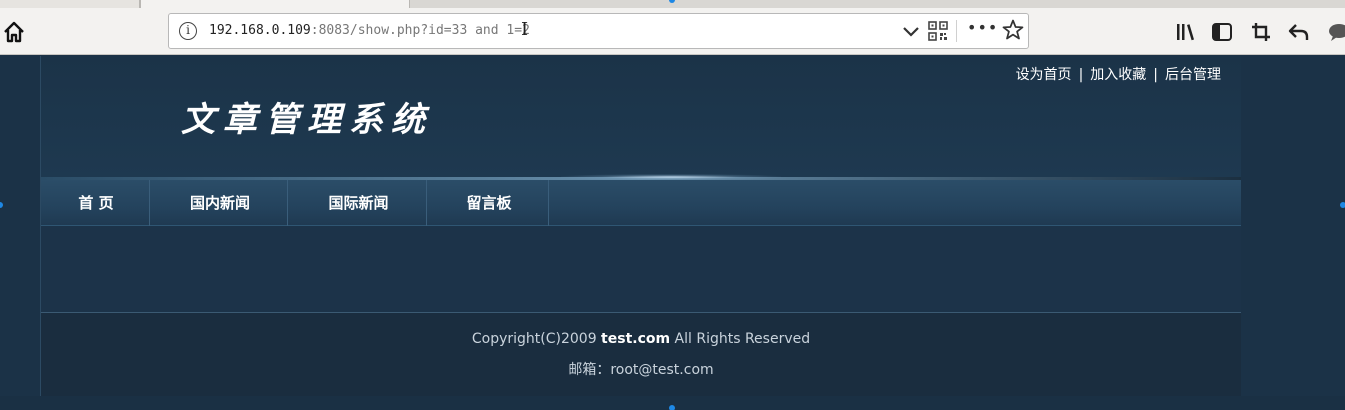 The image size is (1345, 410). I want to click on home-icon, so click(14, 32).